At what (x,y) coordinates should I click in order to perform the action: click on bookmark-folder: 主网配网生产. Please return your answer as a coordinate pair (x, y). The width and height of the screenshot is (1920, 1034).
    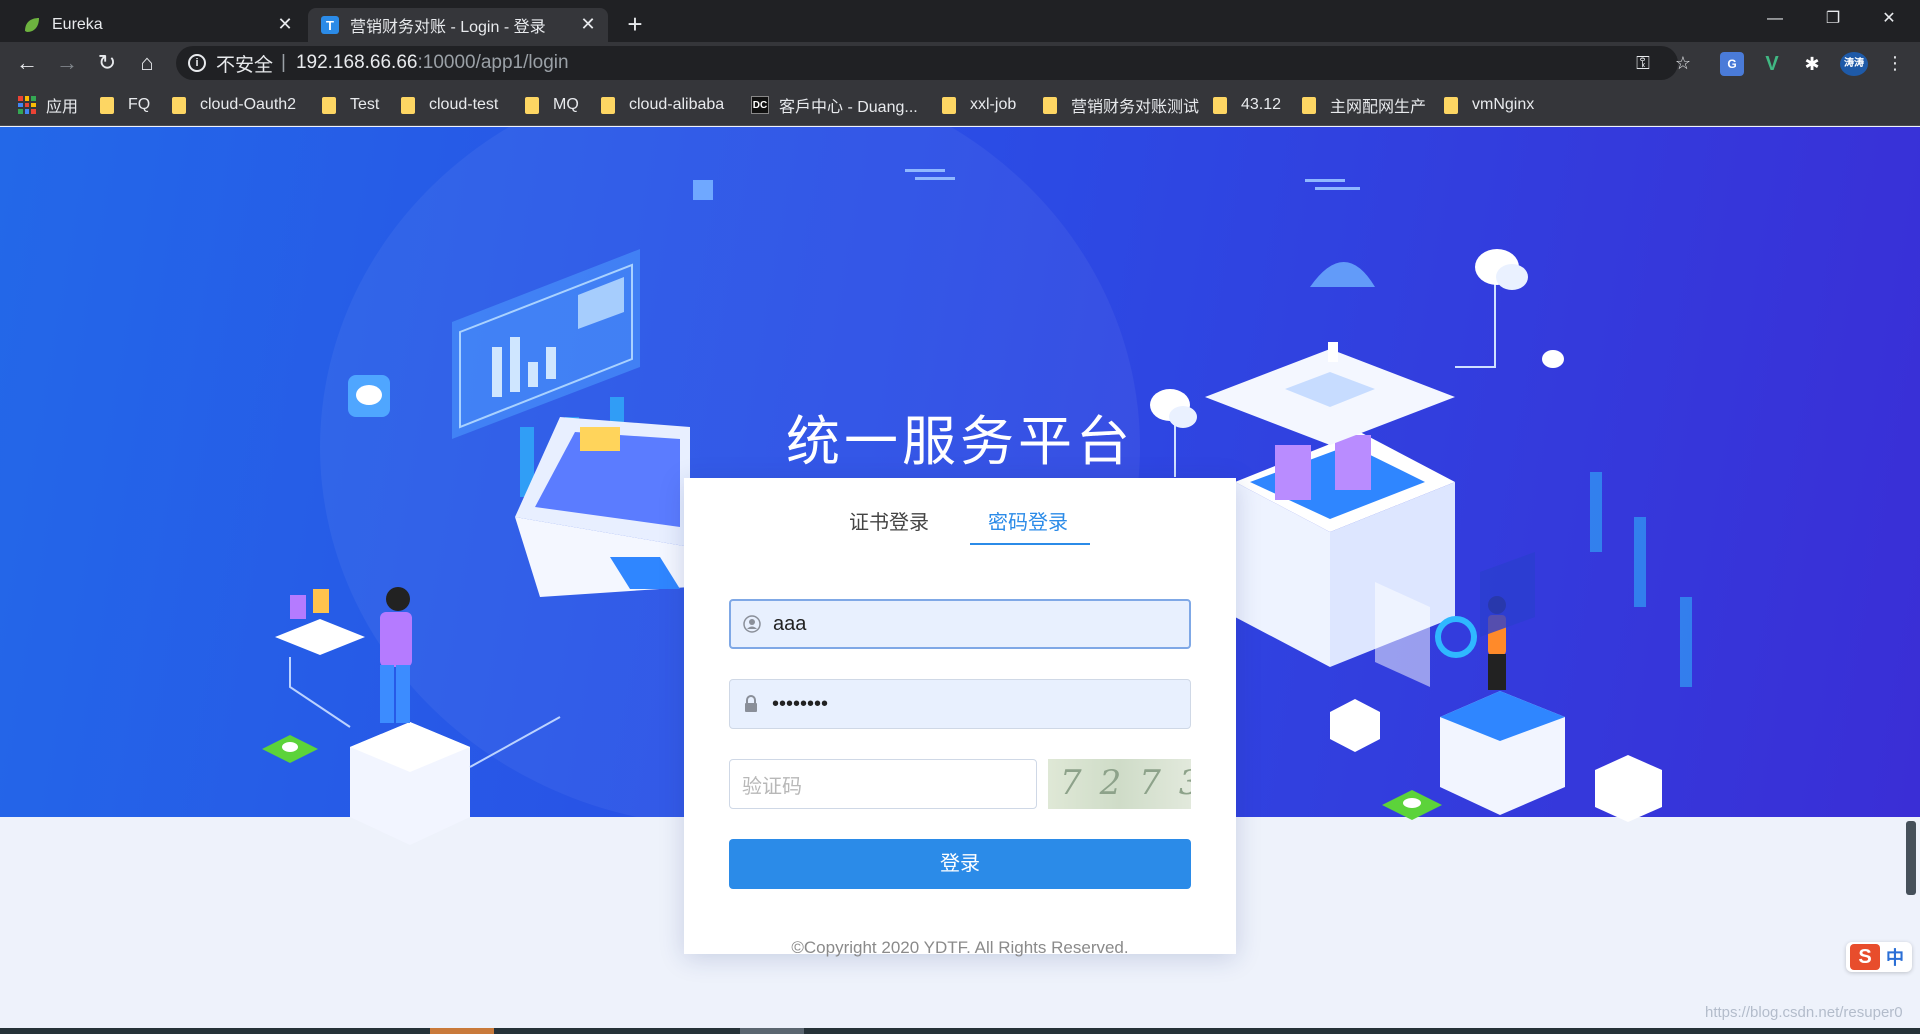
    Looking at the image, I should click on (1364, 105).